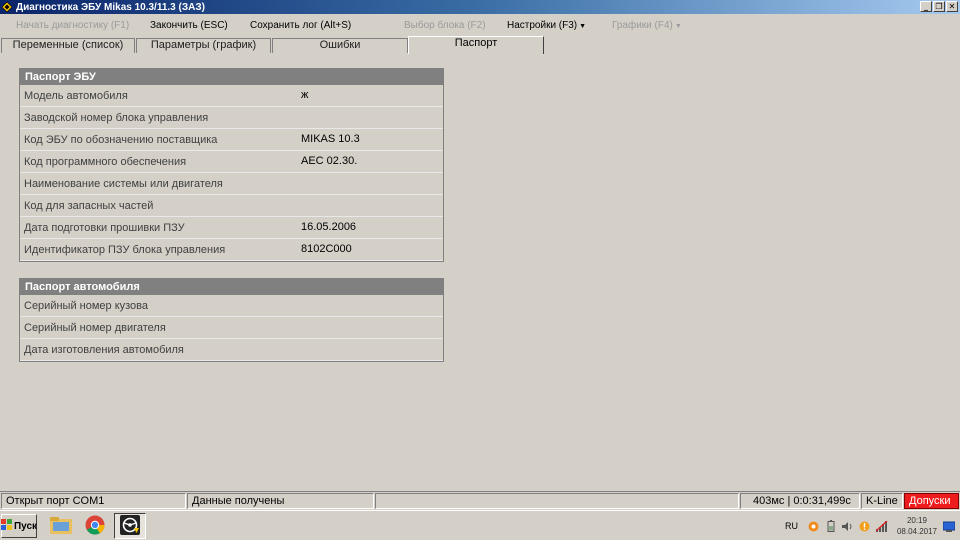  I want to click on status-protocol: K-Line, so click(882, 501).